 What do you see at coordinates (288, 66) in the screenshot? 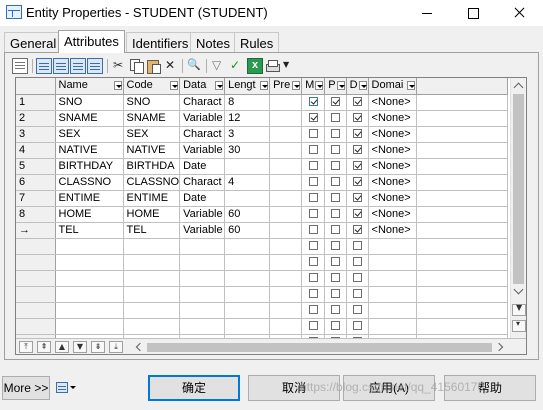
I see `dropdown-icon` at bounding box center [288, 66].